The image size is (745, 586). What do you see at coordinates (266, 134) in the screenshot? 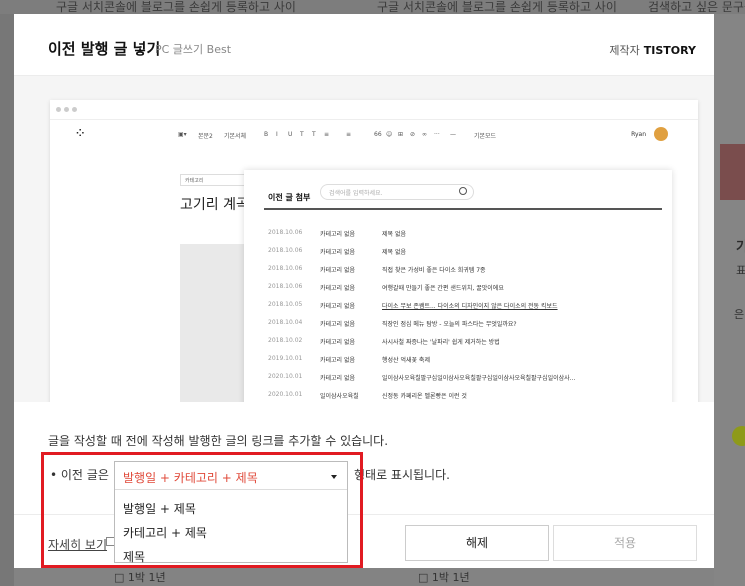
I see `toolbar-bold: B` at bounding box center [266, 134].